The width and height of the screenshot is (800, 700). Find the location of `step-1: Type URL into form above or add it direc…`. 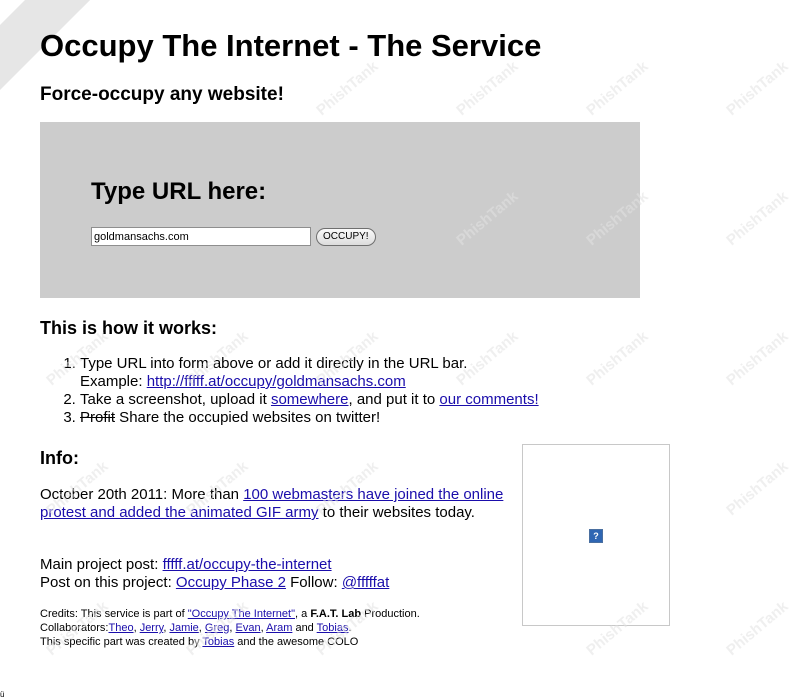

step-1: Type URL into form above or add it direc… is located at coordinates (360, 373).